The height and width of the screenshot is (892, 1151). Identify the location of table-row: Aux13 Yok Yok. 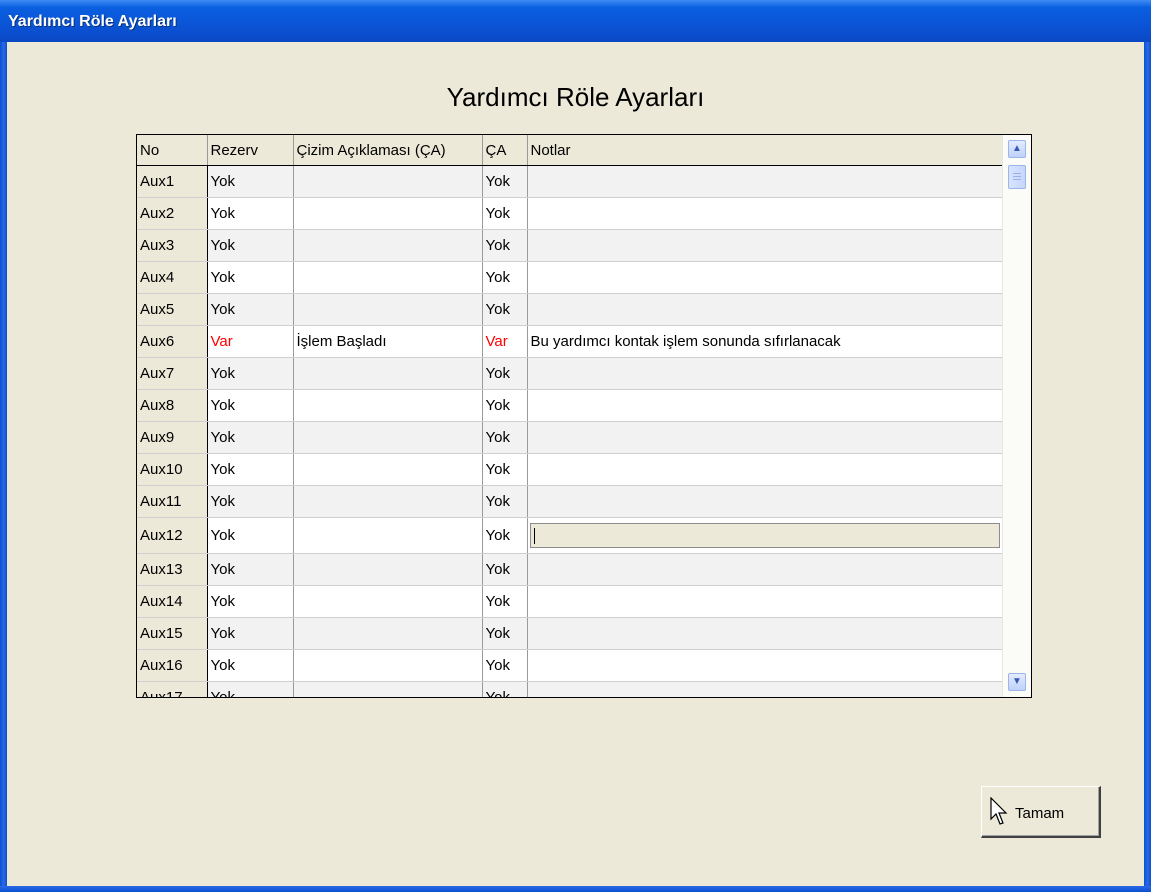
(570, 569).